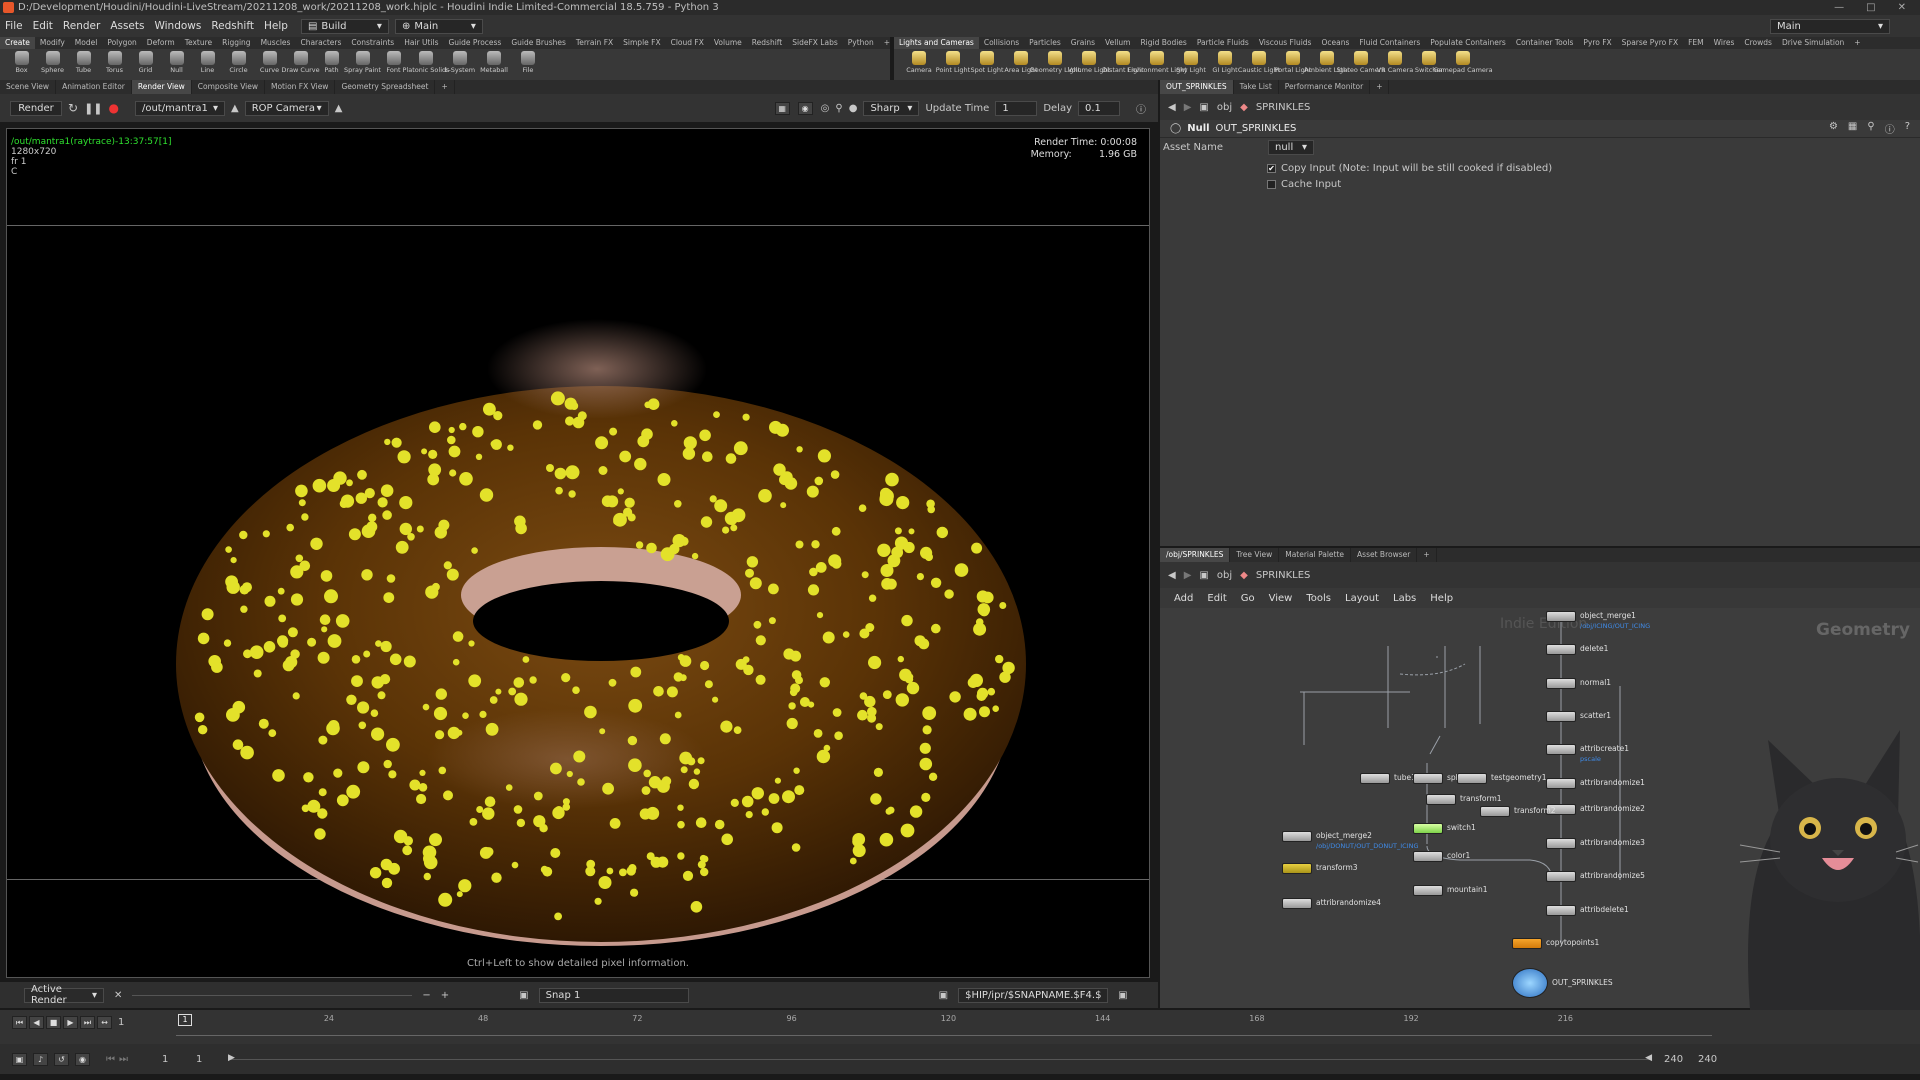  What do you see at coordinates (269, 64) in the screenshot?
I see `tool-curve: Curve` at bounding box center [269, 64].